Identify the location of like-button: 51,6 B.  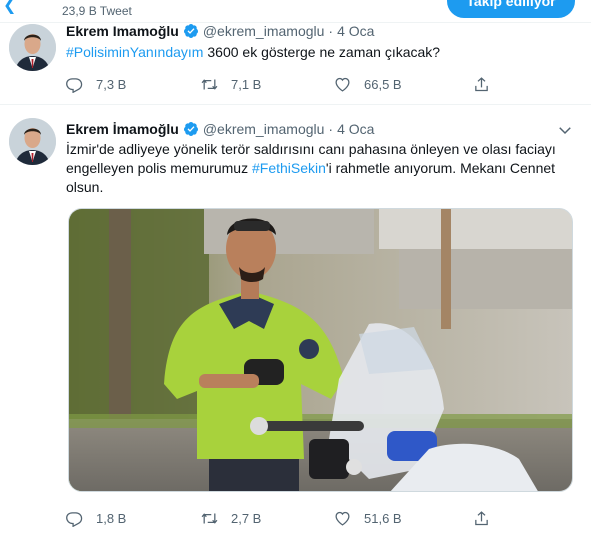
(368, 518).